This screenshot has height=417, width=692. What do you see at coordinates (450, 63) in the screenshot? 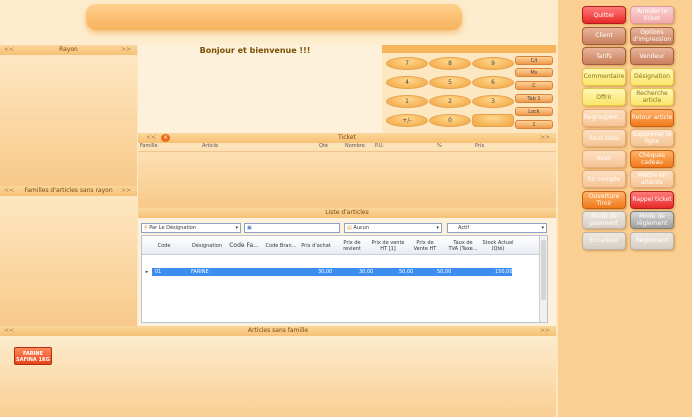
I see `key-8: 8` at bounding box center [450, 63].